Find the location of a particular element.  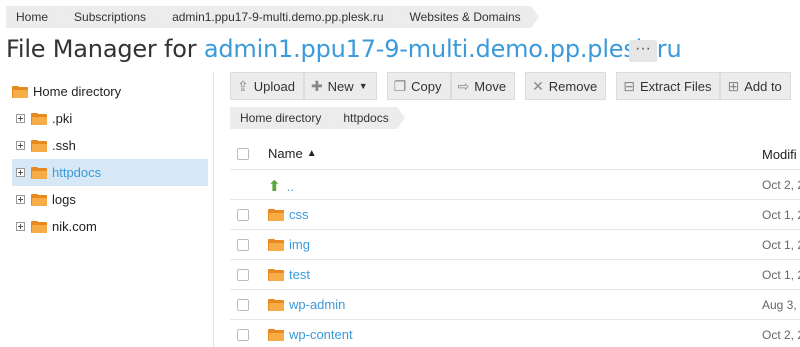

new-label: New is located at coordinates (340, 86).